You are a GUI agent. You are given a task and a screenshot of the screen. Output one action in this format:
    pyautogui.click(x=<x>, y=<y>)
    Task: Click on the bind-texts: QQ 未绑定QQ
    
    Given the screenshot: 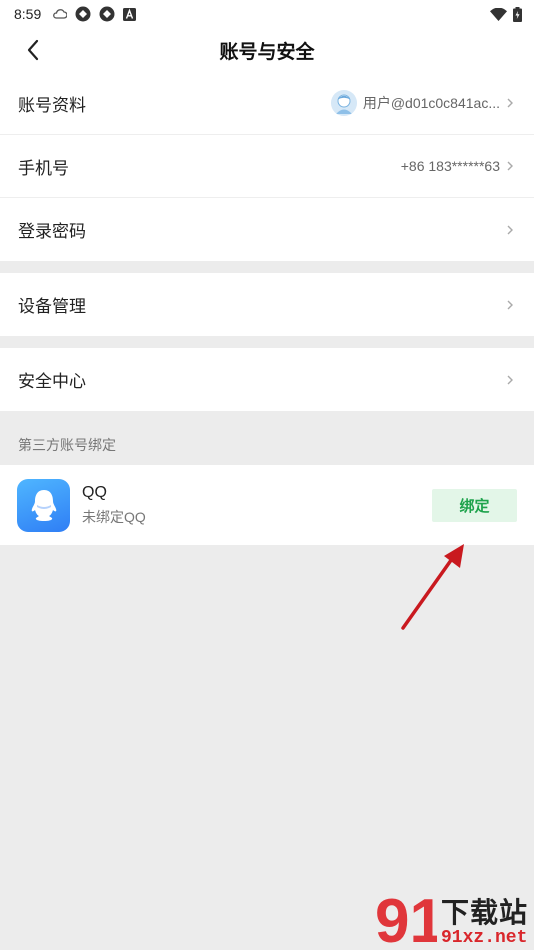 What is the action you would take?
    pyautogui.click(x=114, y=505)
    